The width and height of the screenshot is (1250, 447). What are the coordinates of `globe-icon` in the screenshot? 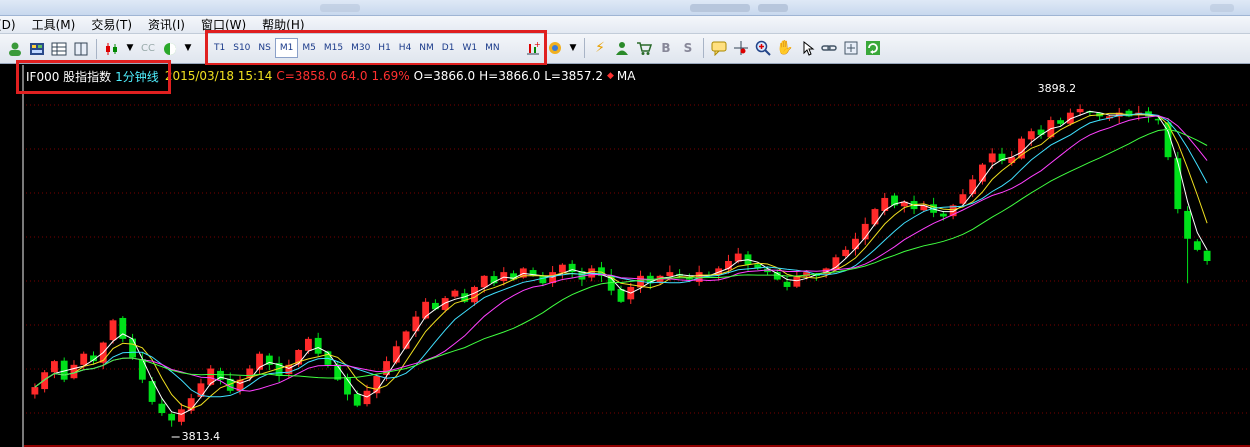 It's located at (555, 48).